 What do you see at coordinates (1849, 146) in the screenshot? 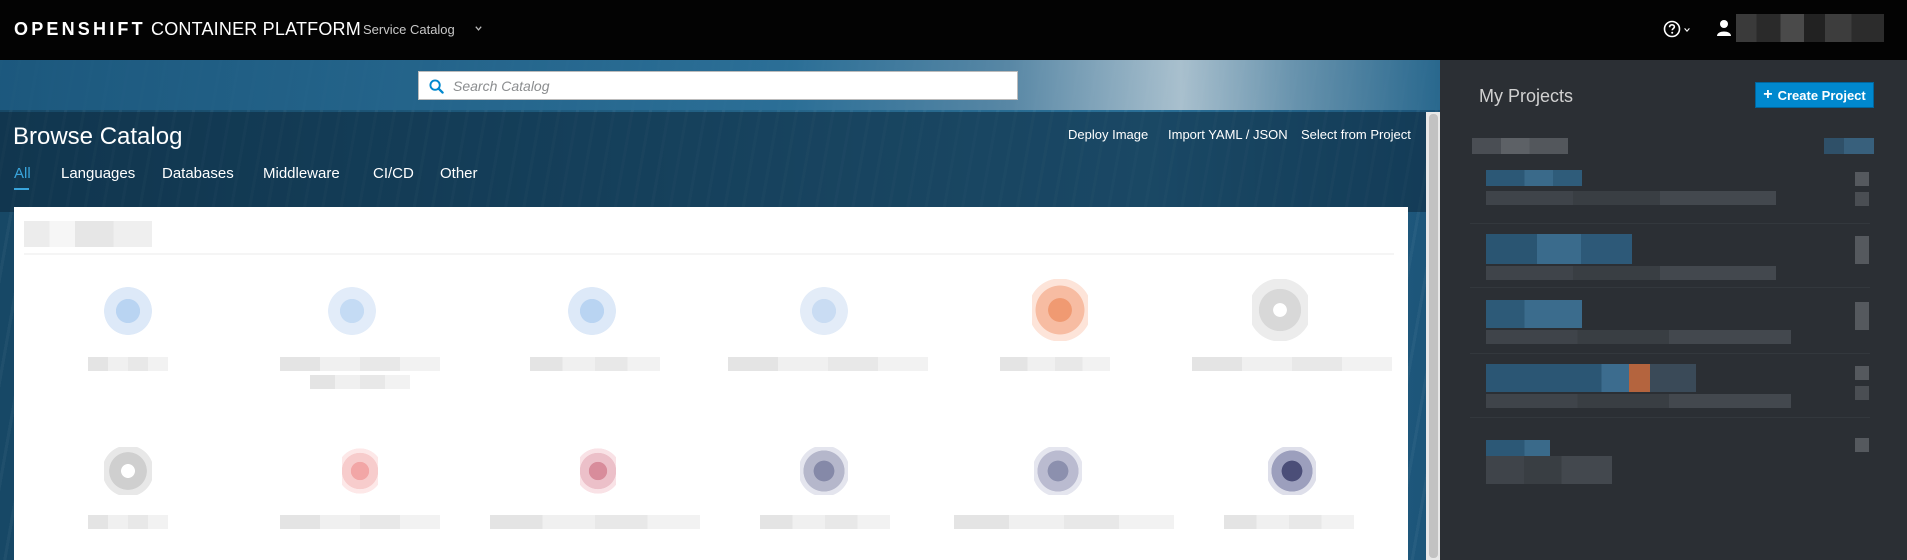
I see `projects-sort-redacted` at bounding box center [1849, 146].